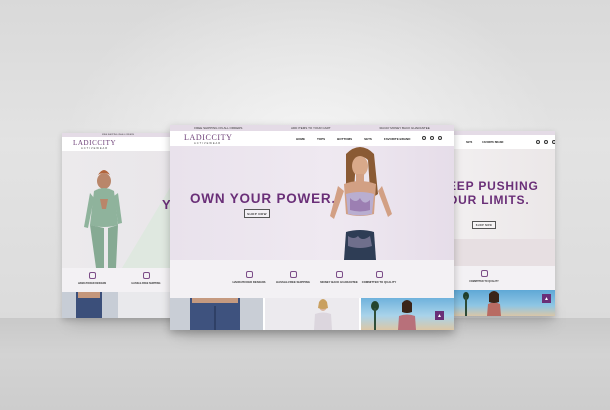 This screenshot has width=610, height=410. I want to click on navbar: LADICCITY ACTIVEWEAR, so click(118, 144).